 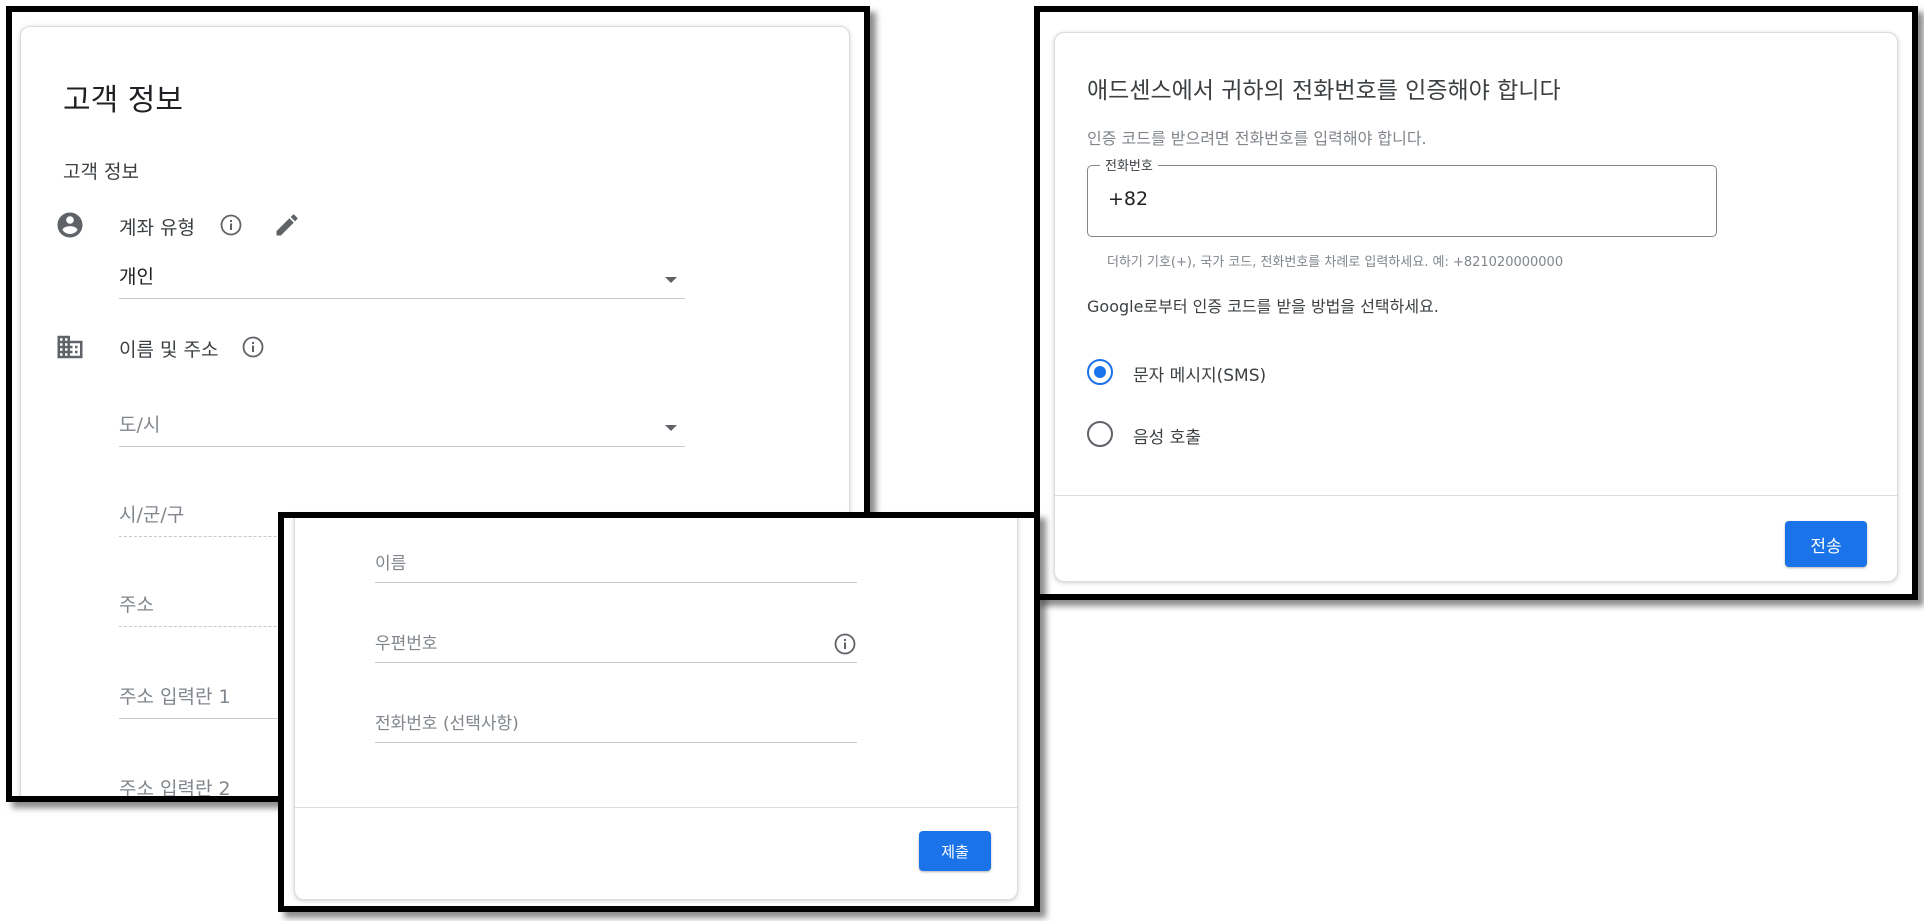 I want to click on province-select: 도/시, so click(x=402, y=422).